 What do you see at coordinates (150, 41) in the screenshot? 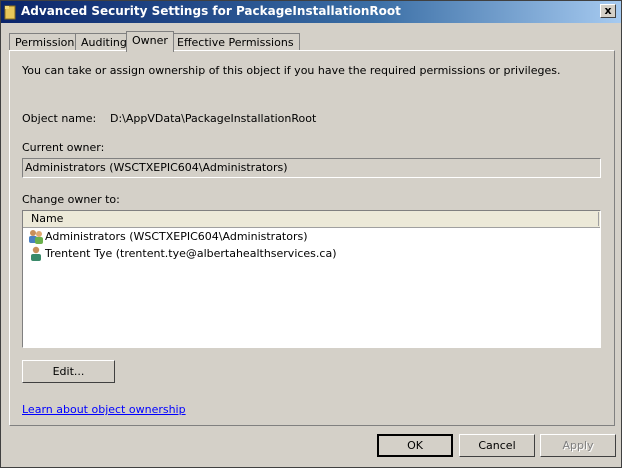
I see `tab-owner: Owner` at bounding box center [150, 41].